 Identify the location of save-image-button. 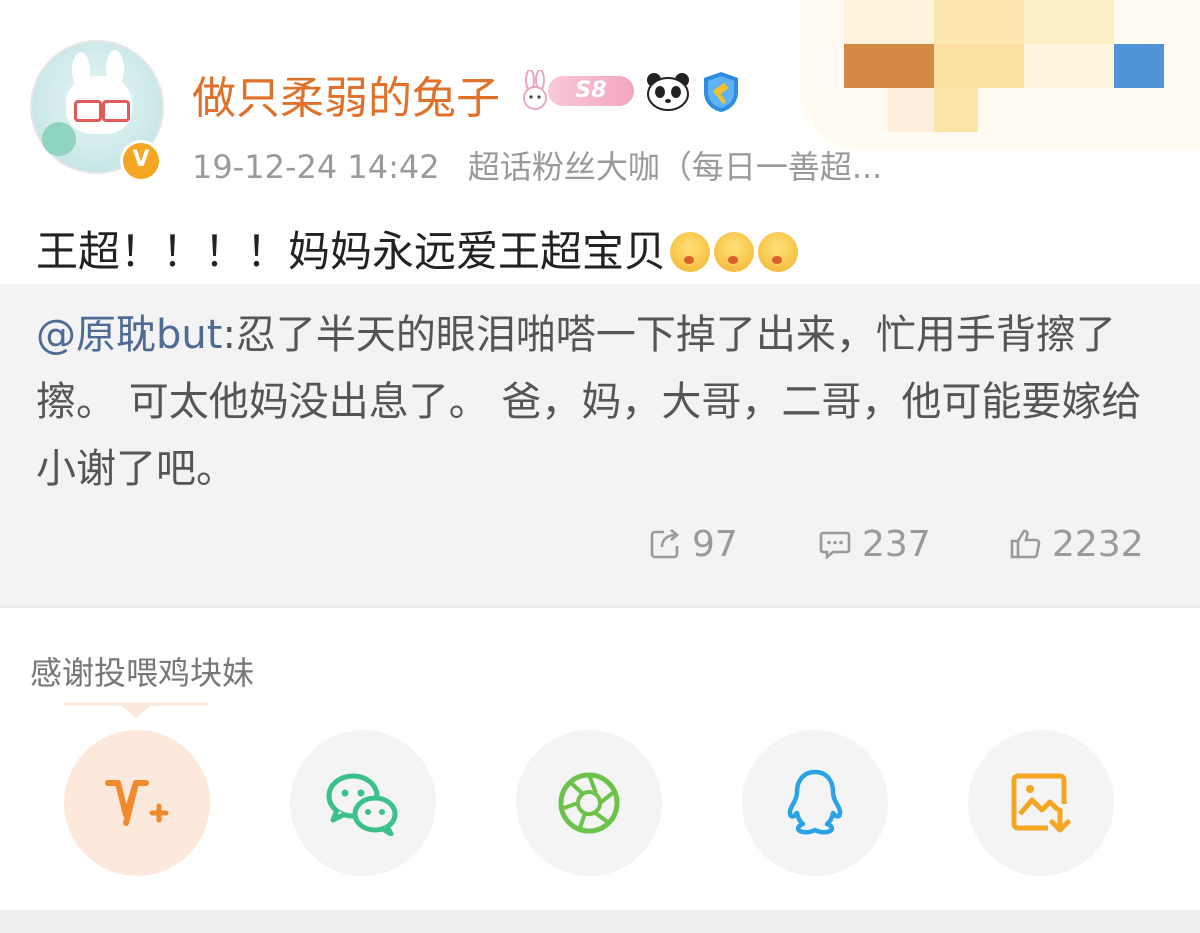
(1041, 803).